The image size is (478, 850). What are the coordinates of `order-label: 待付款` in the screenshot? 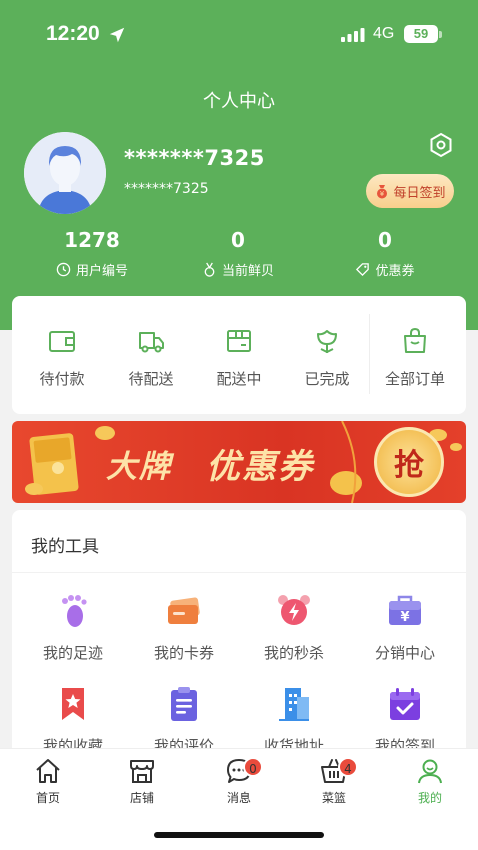 It's located at (62, 379).